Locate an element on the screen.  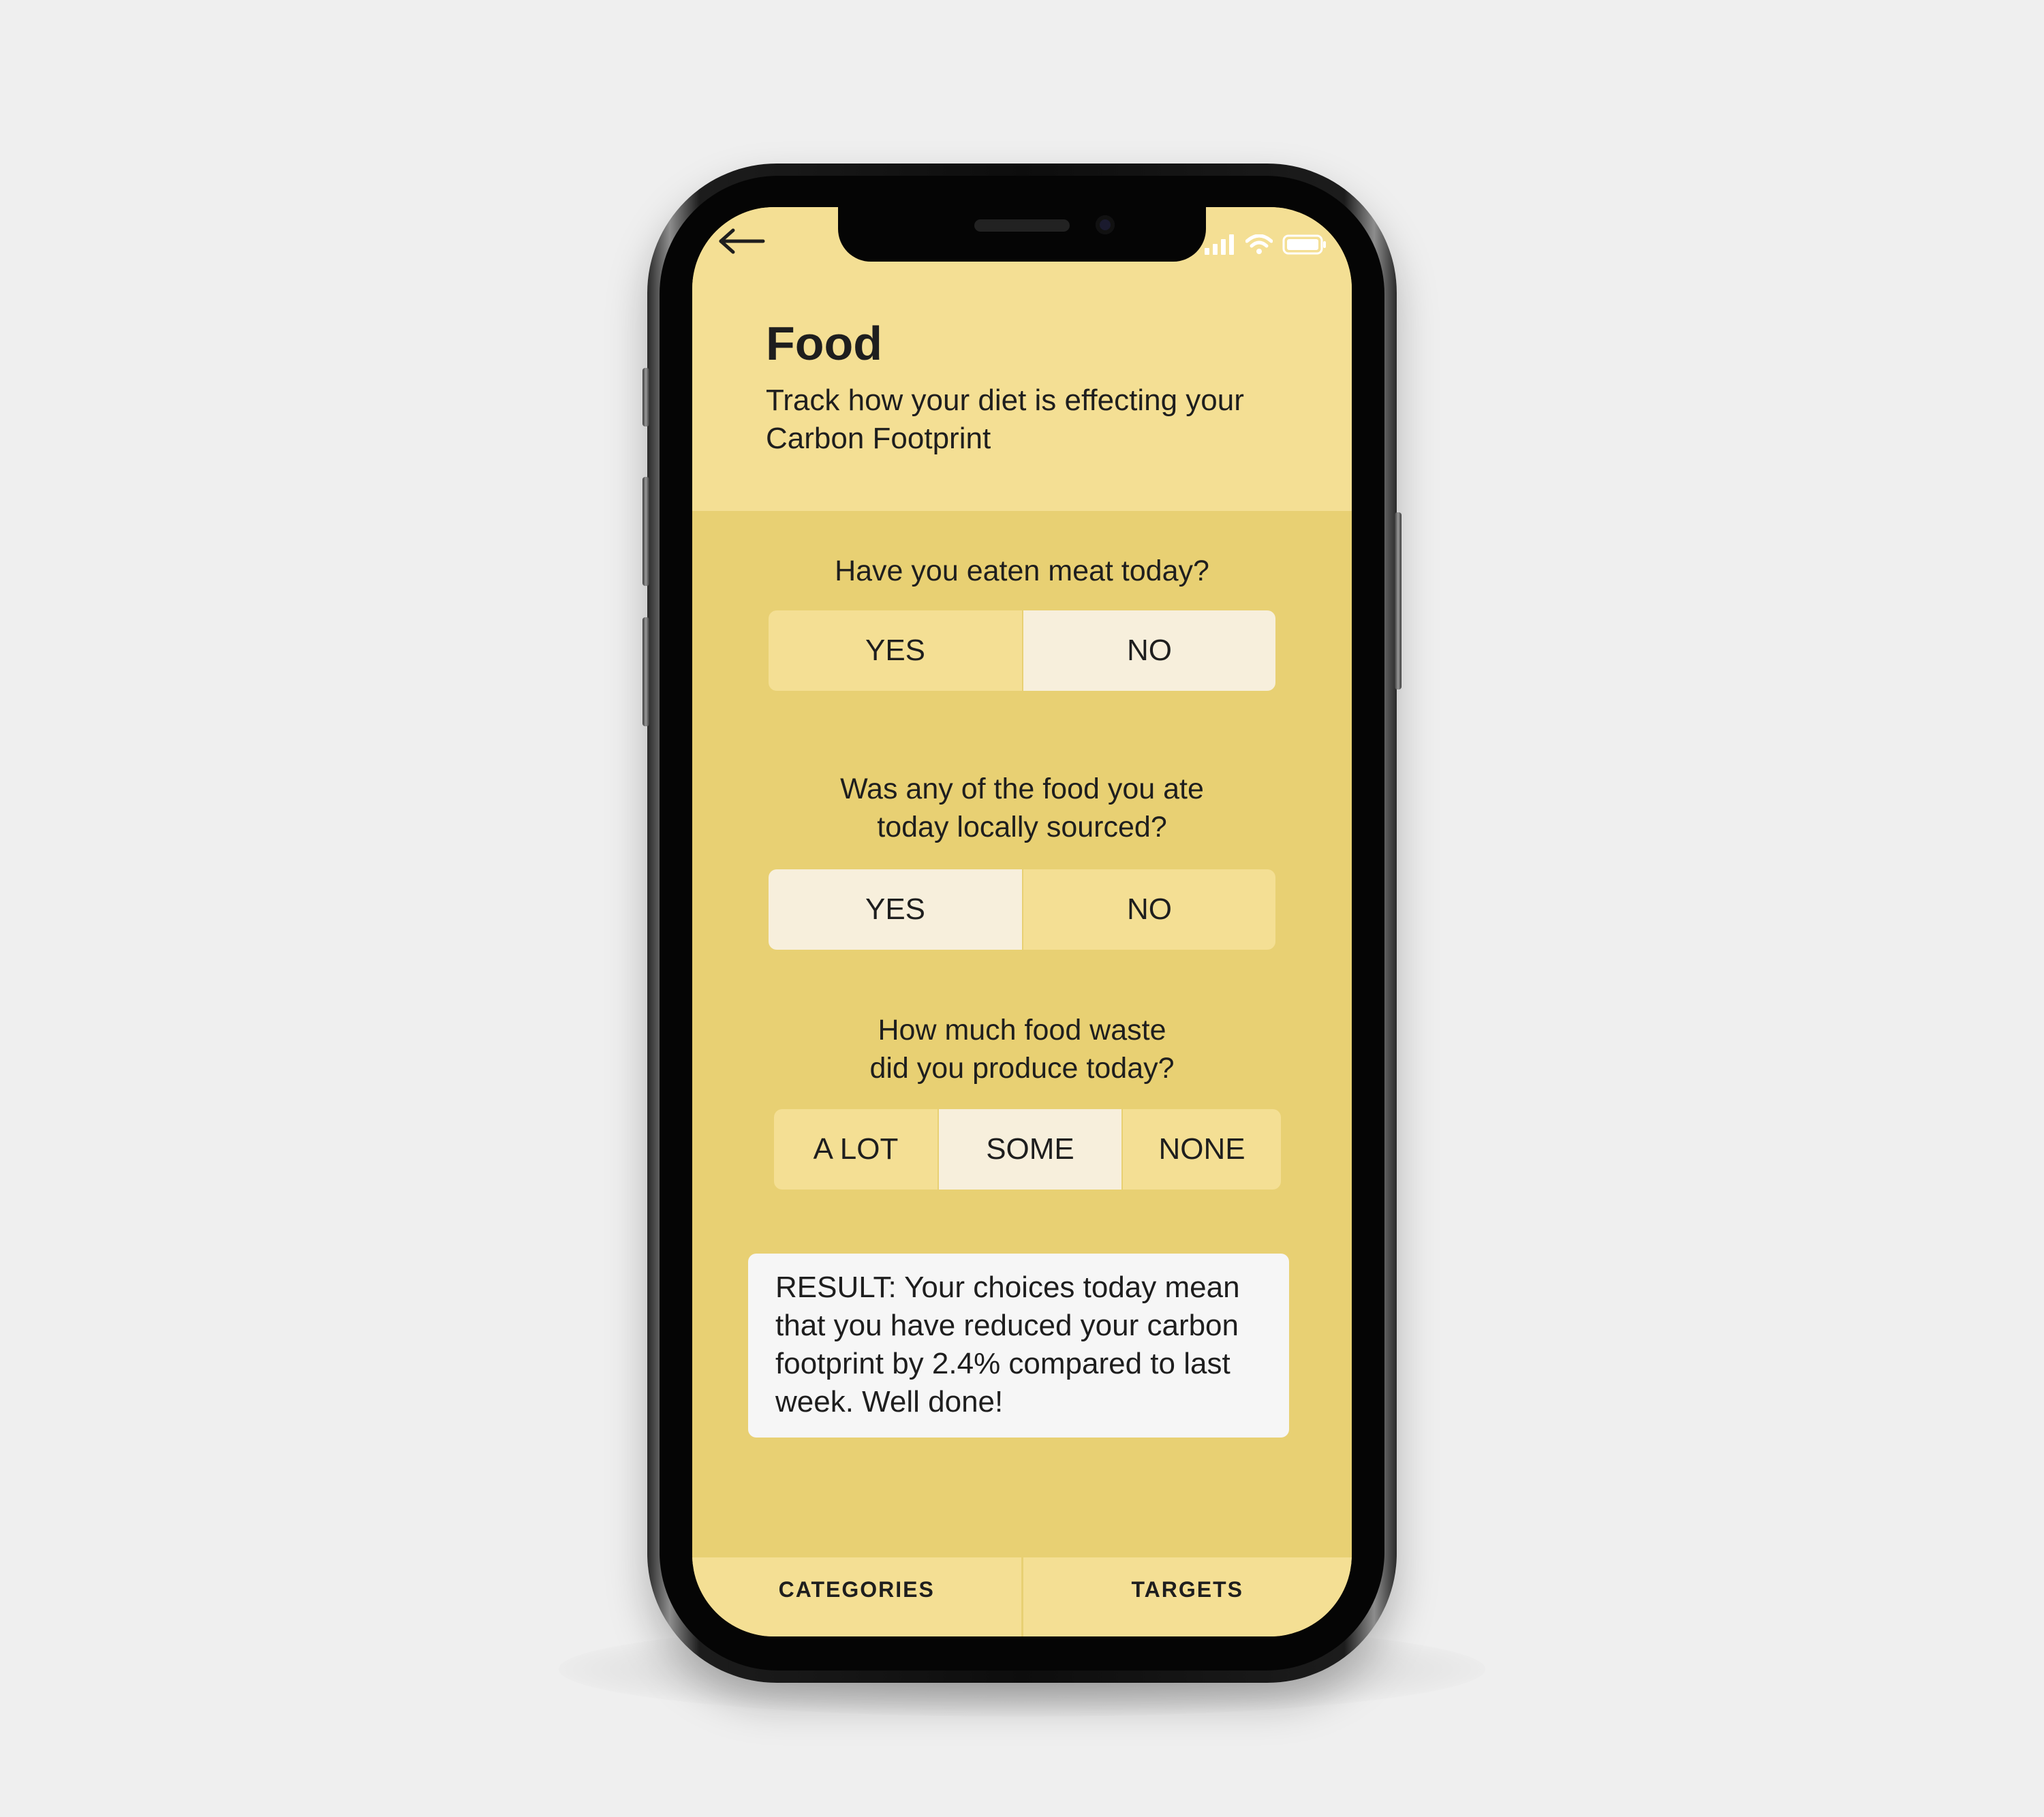
meat-toggle: YES NO is located at coordinates (1022, 650).